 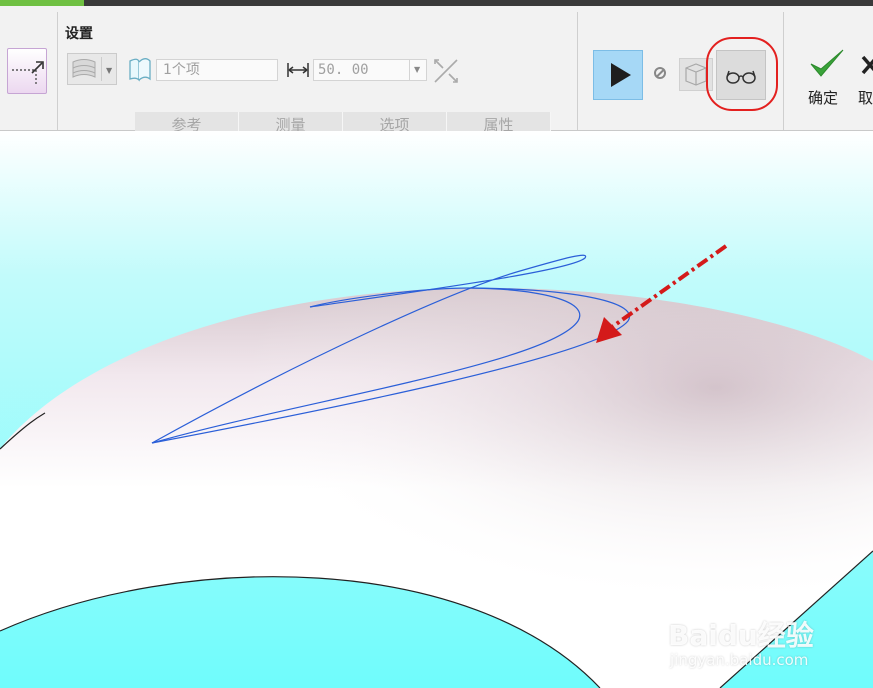 What do you see at coordinates (618, 75) in the screenshot?
I see `play-icon` at bounding box center [618, 75].